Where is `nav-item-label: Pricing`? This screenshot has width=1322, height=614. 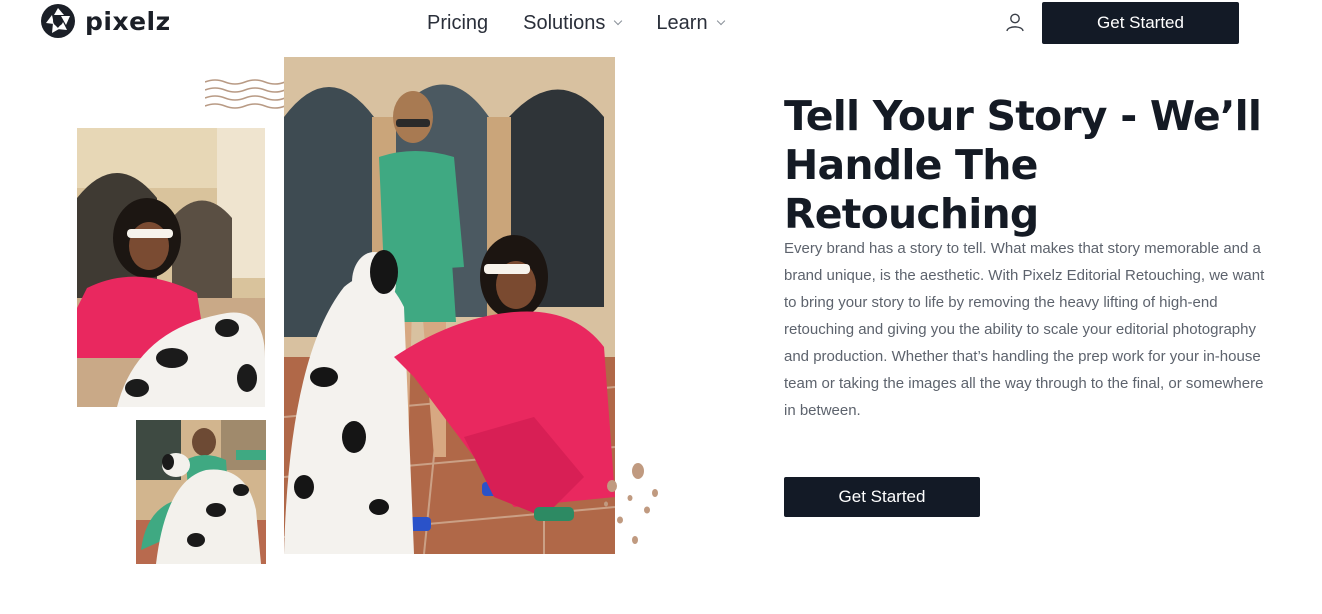
nav-item-label: Pricing is located at coordinates (458, 22).